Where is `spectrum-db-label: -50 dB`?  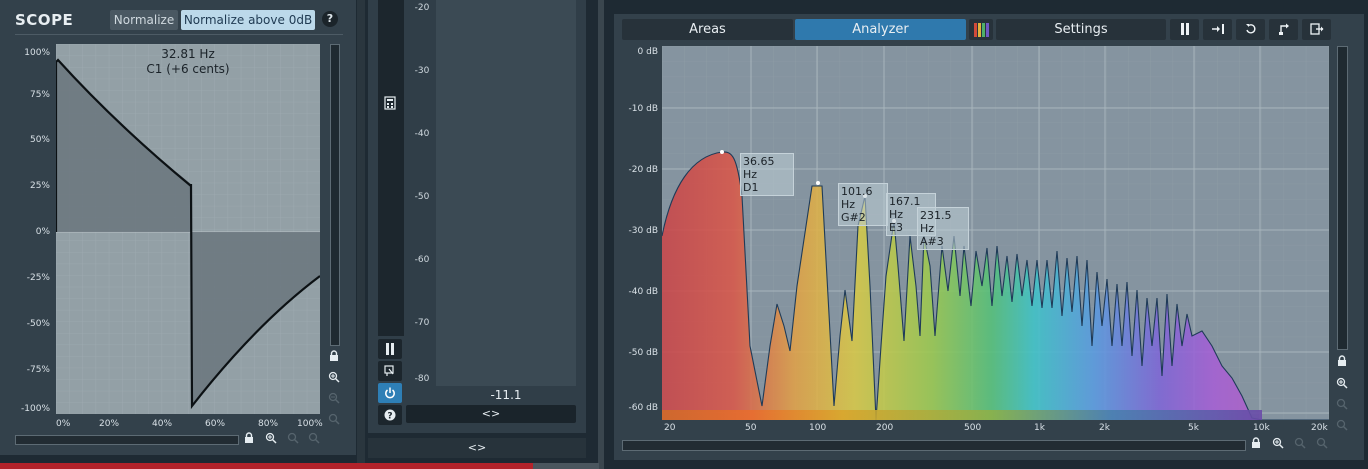 spectrum-db-label: -50 dB is located at coordinates (643, 353).